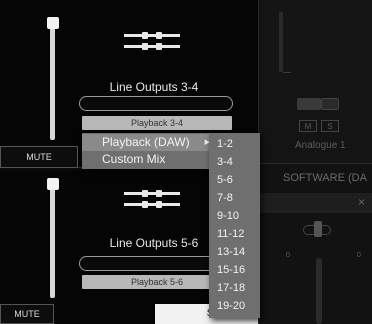 The image size is (372, 324). I want to click on source-selector: Playback 3-4, so click(157, 123).